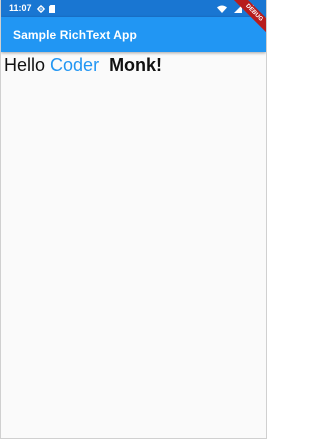 This screenshot has width=320, height=439. I want to click on status-time: 11:07, so click(20, 8).